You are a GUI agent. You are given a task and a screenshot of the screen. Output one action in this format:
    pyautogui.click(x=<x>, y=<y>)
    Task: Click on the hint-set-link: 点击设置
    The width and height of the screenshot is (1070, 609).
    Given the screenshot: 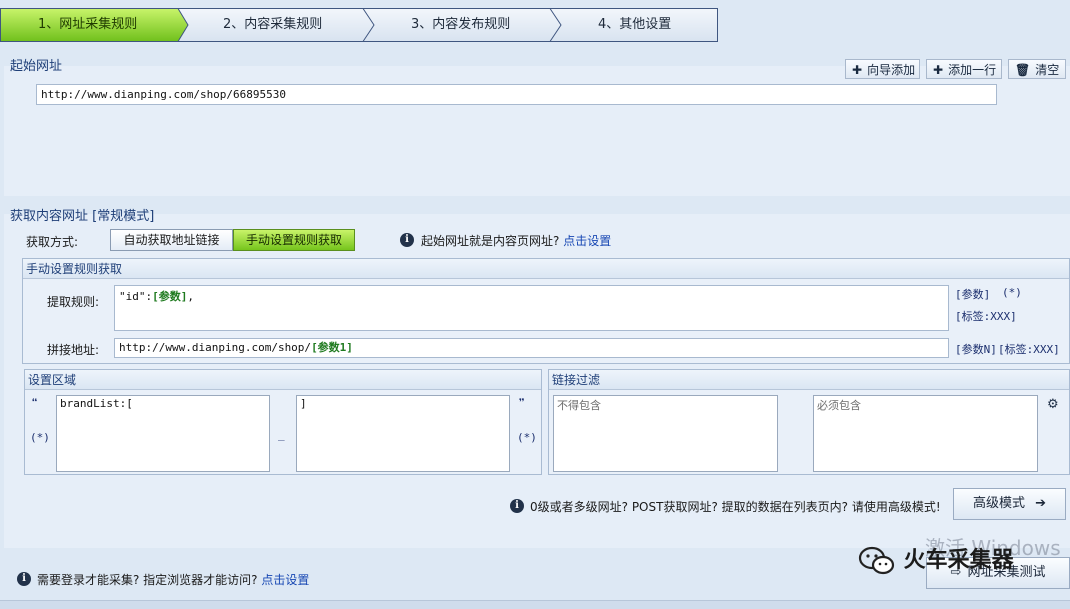 What is the action you would take?
    pyautogui.click(x=587, y=241)
    